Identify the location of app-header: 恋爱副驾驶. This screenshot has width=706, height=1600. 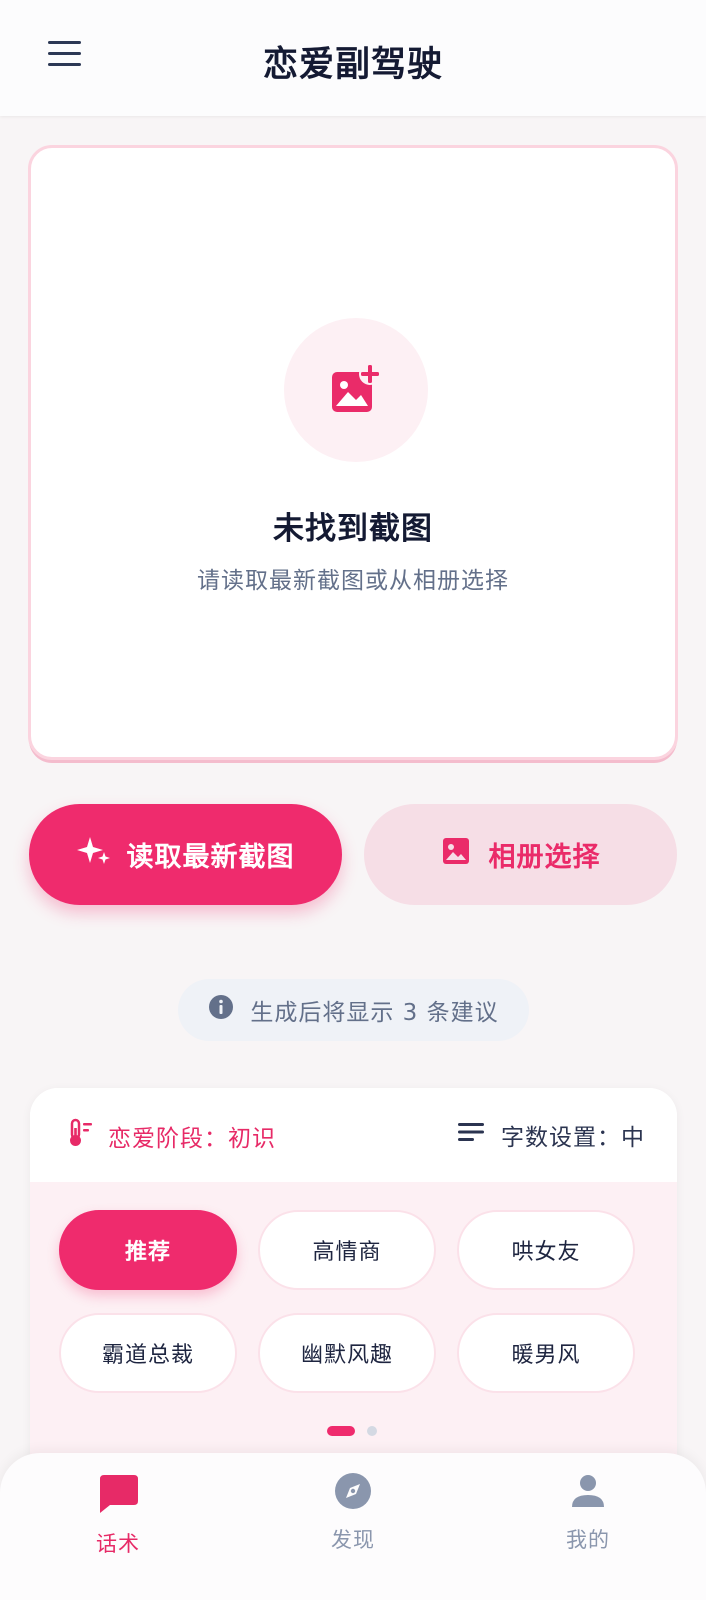
(353, 58).